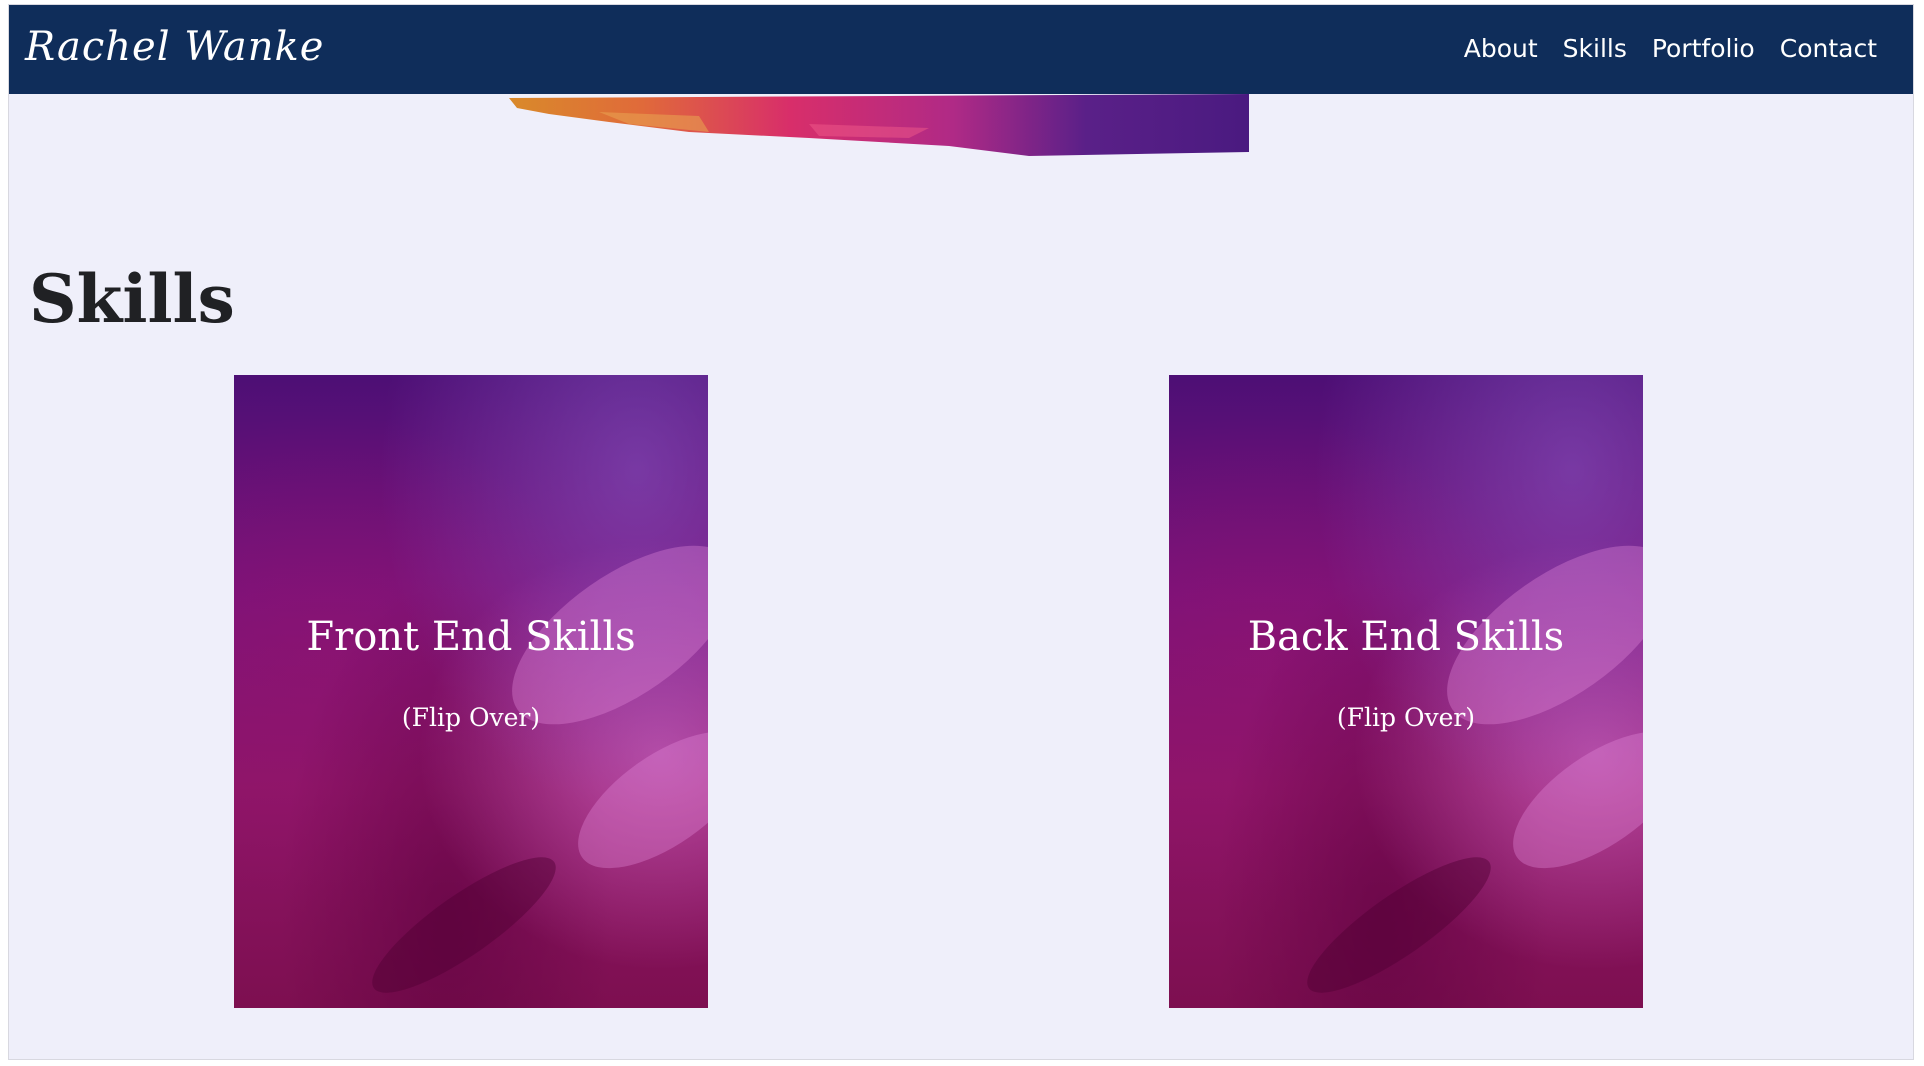 This screenshot has height=1066, width=1924. What do you see at coordinates (1703, 49) in the screenshot?
I see `nav-link-portfolio: Portfolio` at bounding box center [1703, 49].